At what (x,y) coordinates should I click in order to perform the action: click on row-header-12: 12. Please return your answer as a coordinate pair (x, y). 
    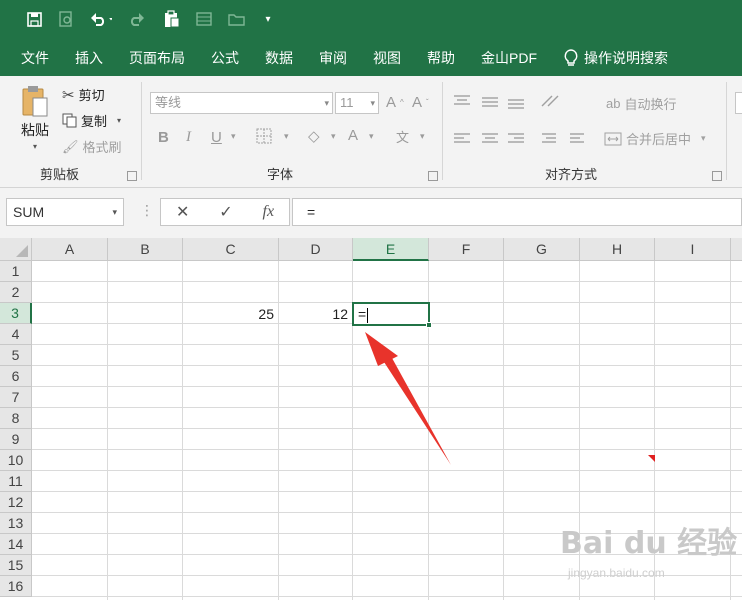
    Looking at the image, I should click on (16, 502).